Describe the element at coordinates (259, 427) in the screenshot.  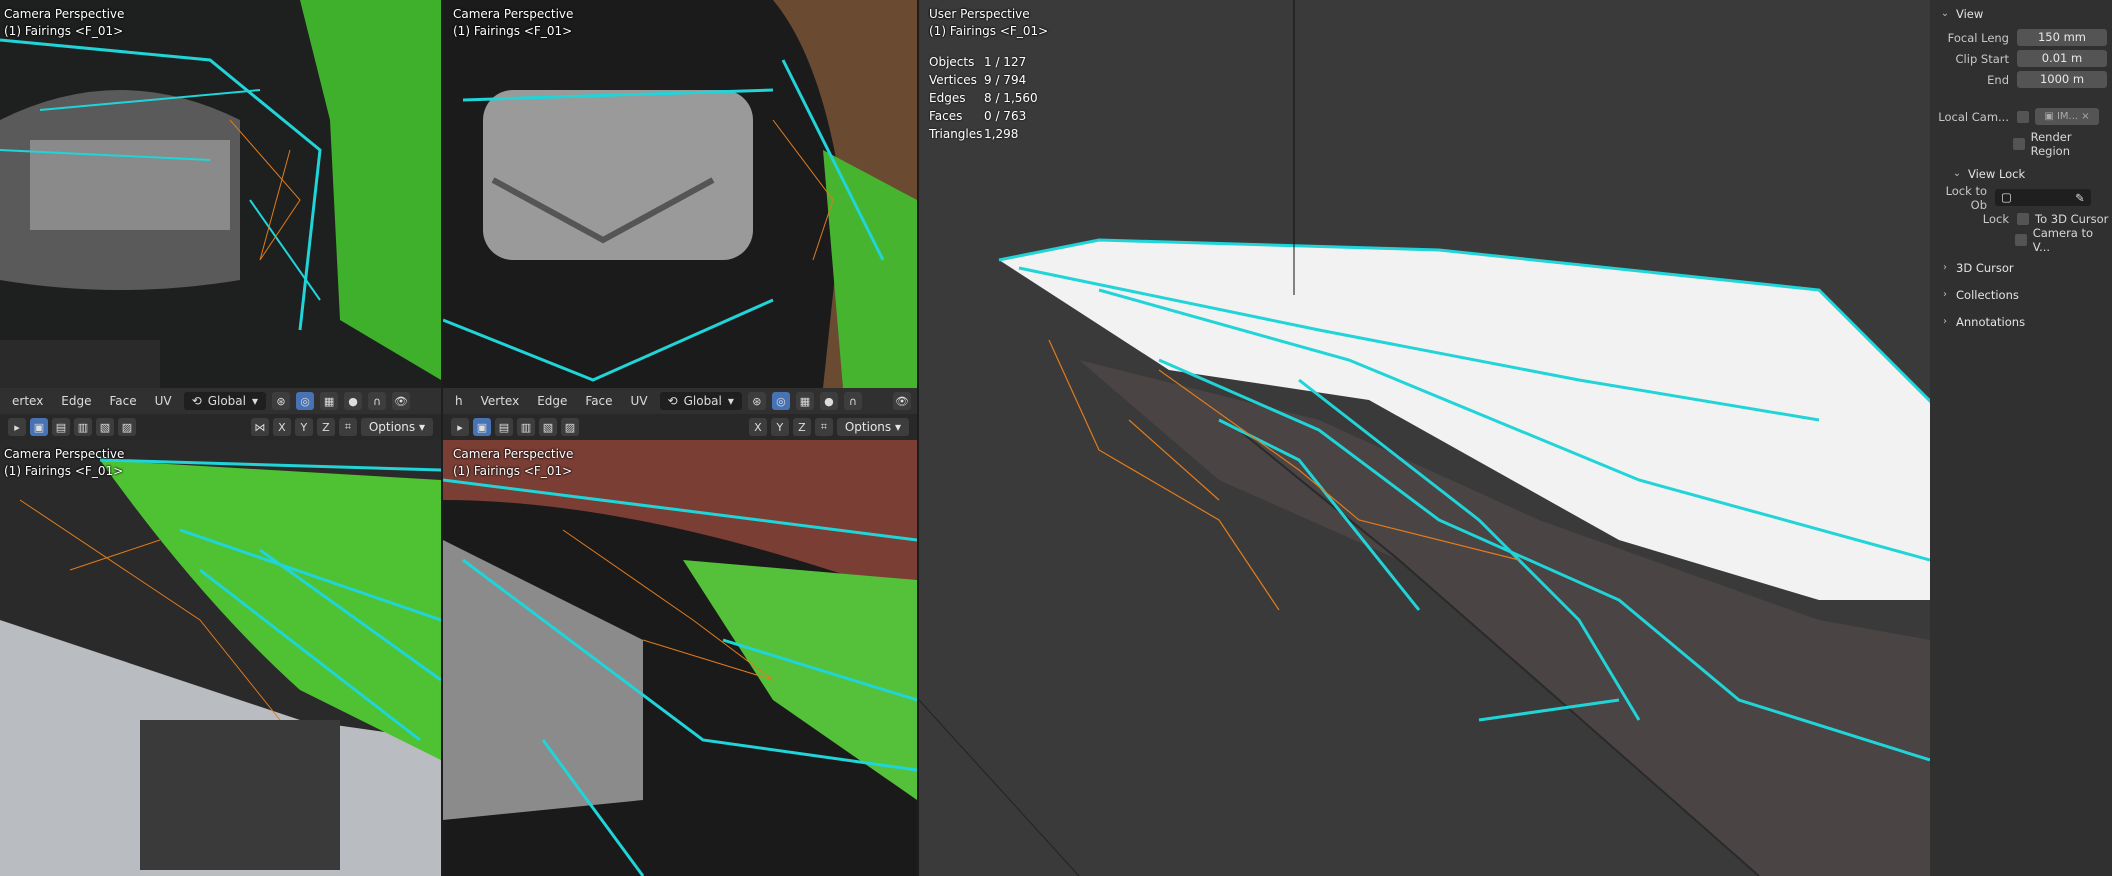
I see `mirror-icon: ⋈` at that location.